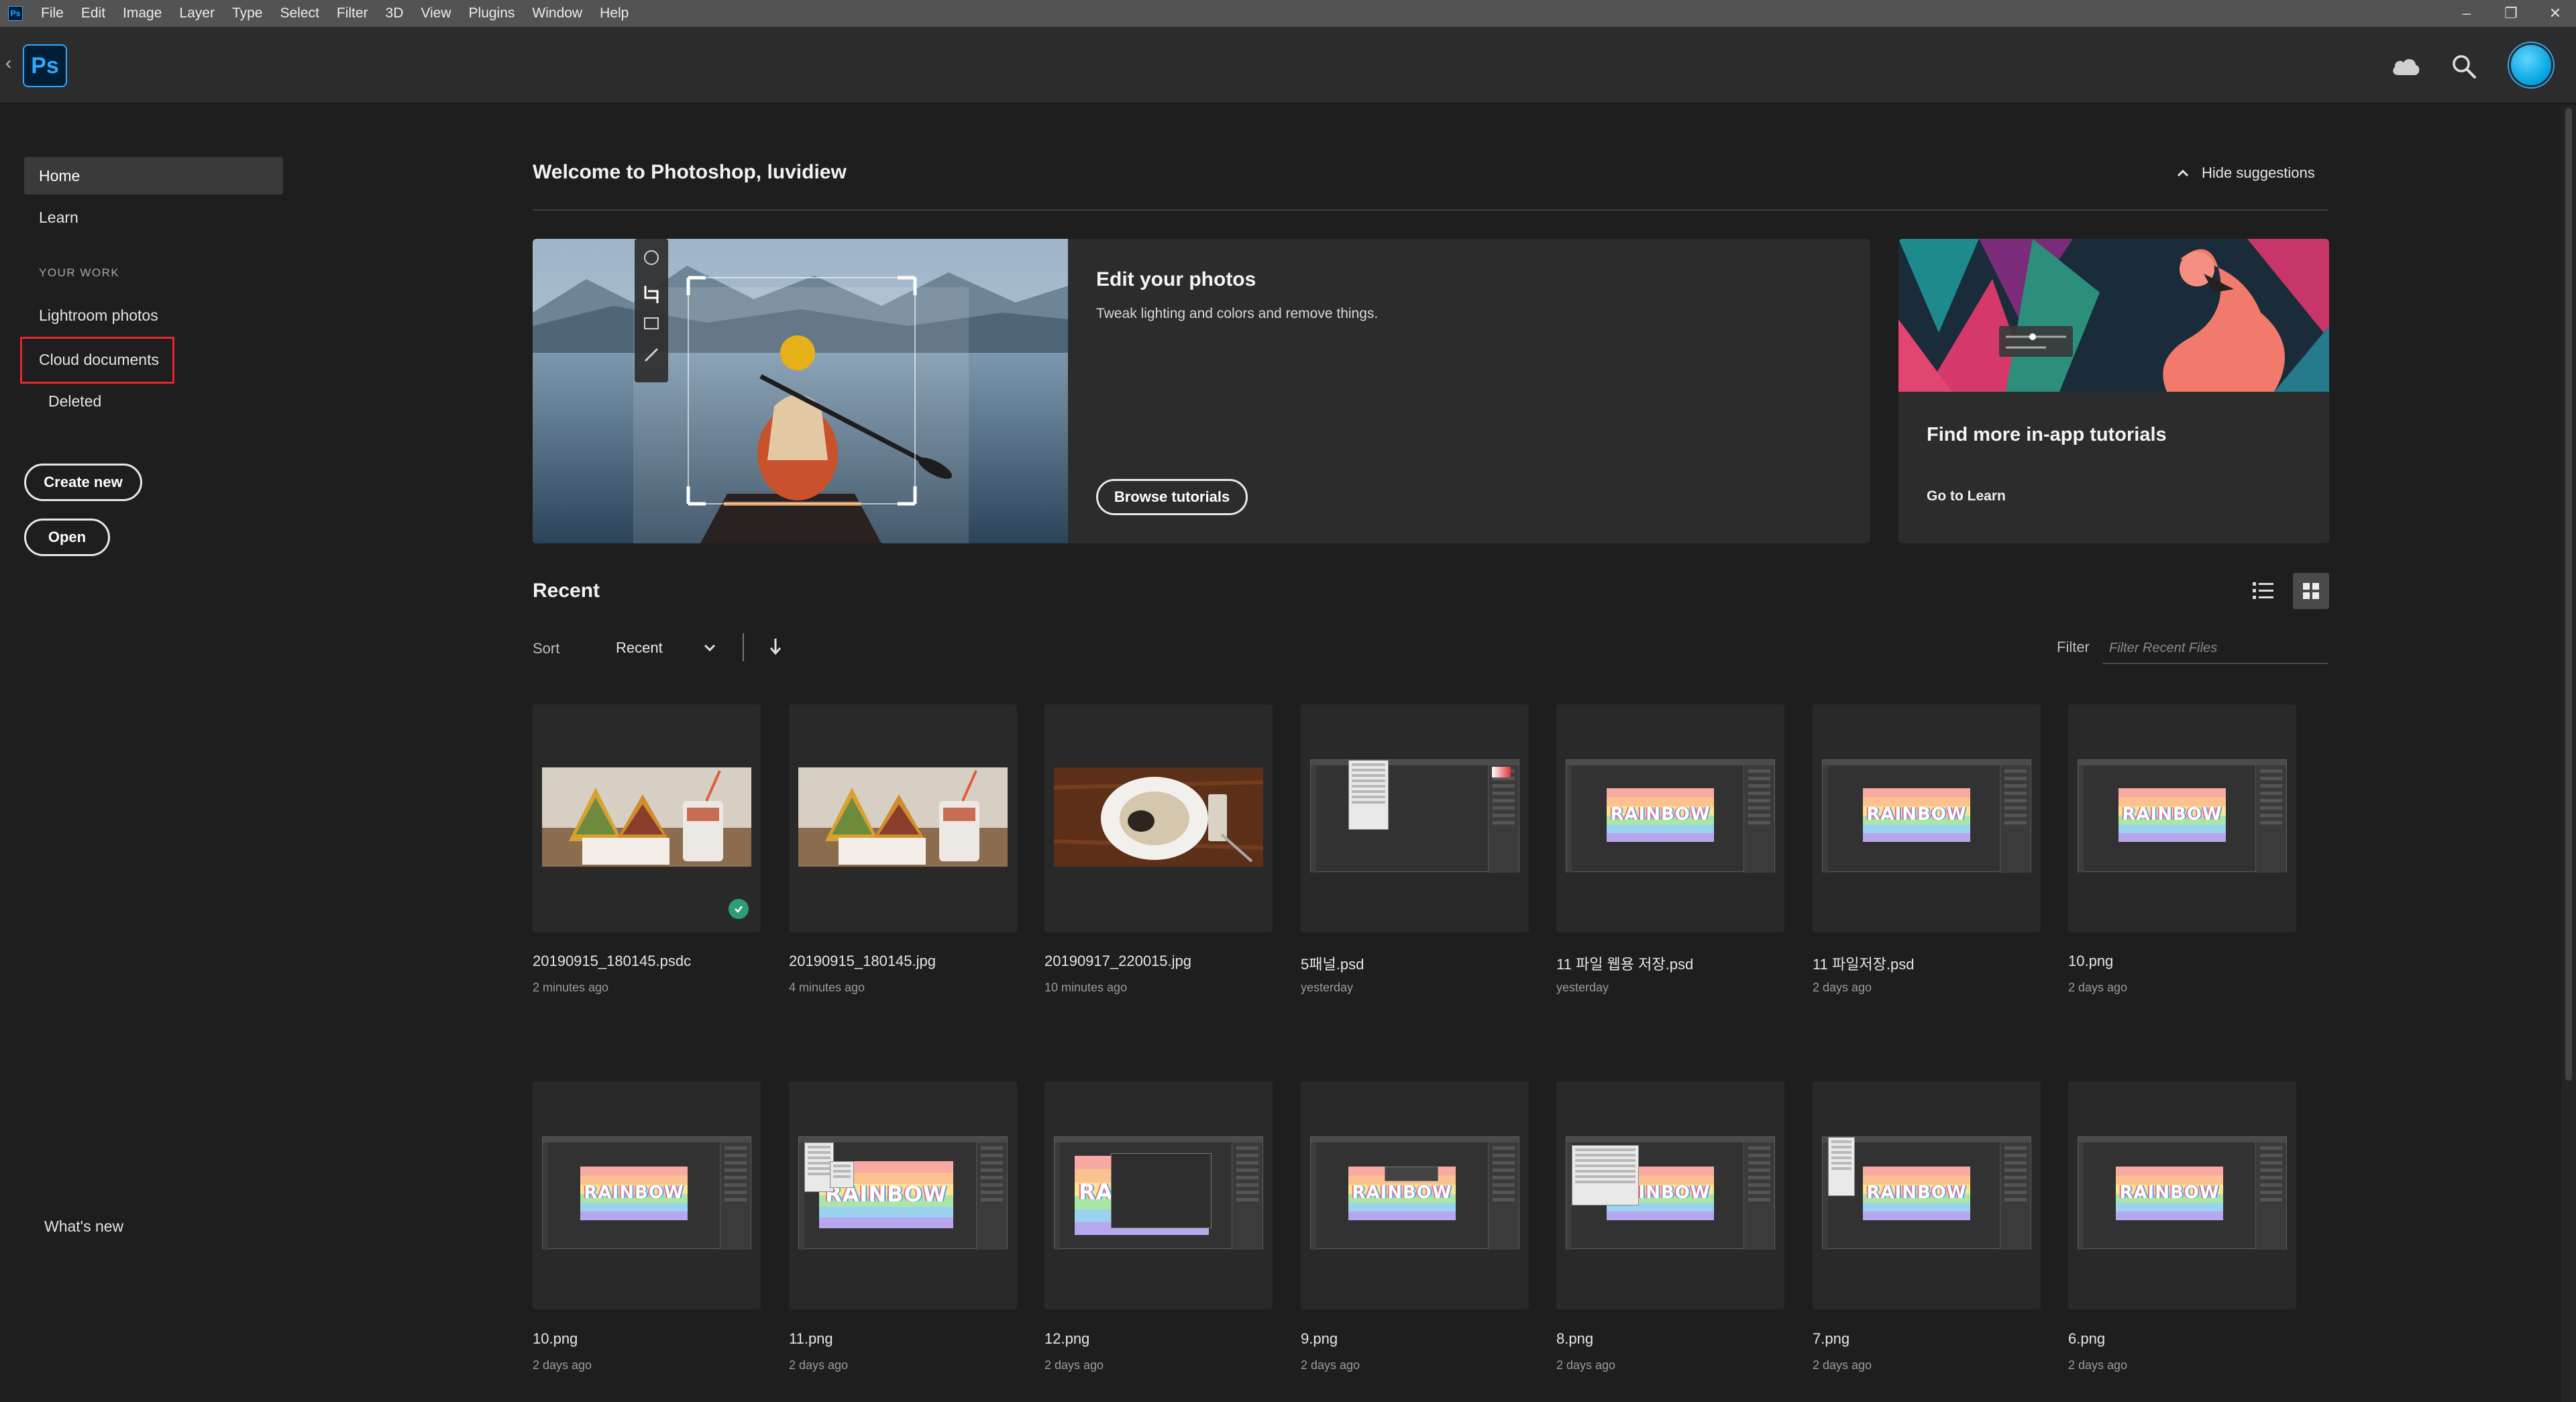  Describe the element at coordinates (827, 987) in the screenshot. I see `file-time: 4 minutes ago` at that location.